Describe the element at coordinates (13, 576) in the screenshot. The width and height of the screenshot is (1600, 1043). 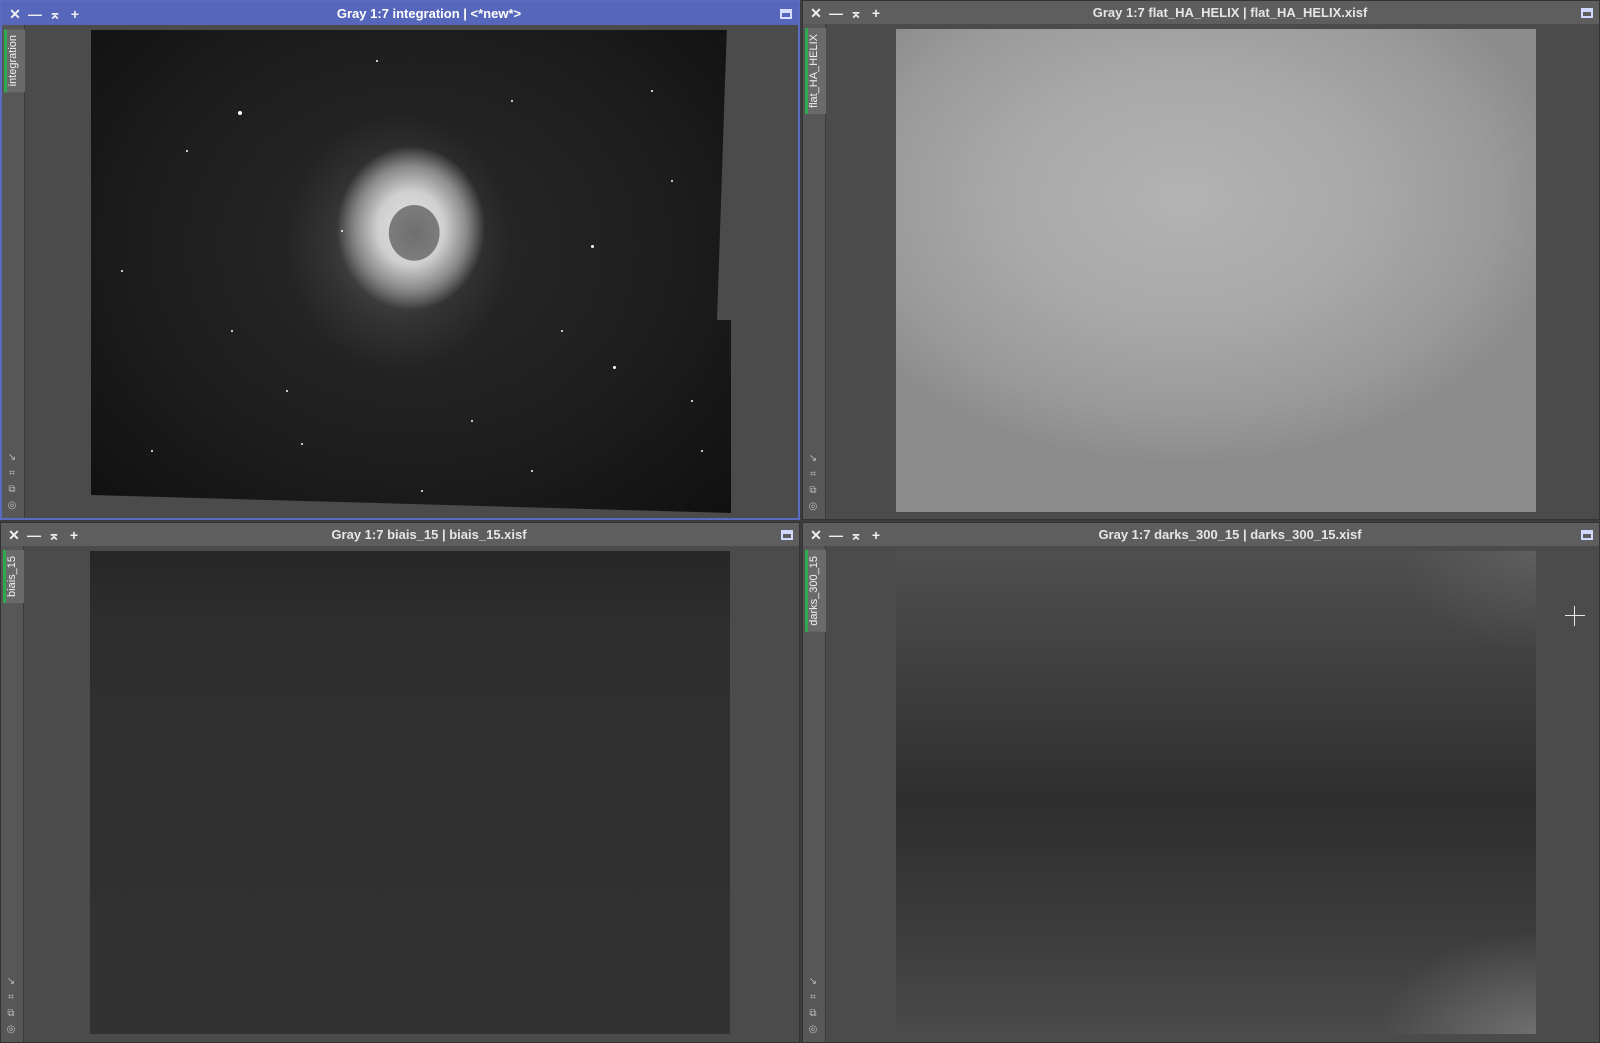
I see `view-tab-bias: biais_15` at that location.